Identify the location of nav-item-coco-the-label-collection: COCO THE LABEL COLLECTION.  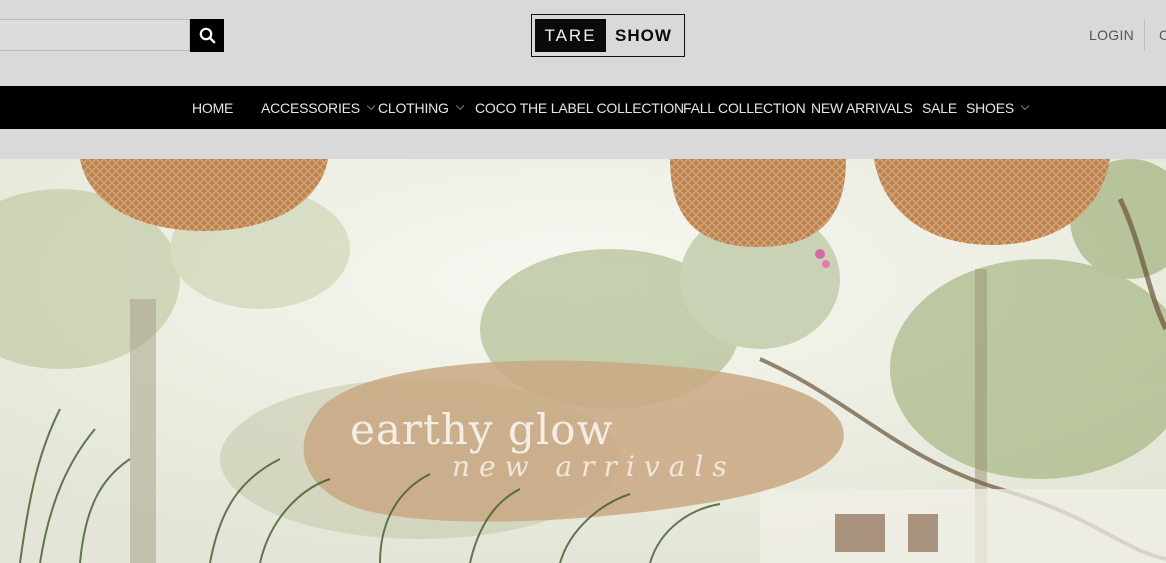
(579, 107).